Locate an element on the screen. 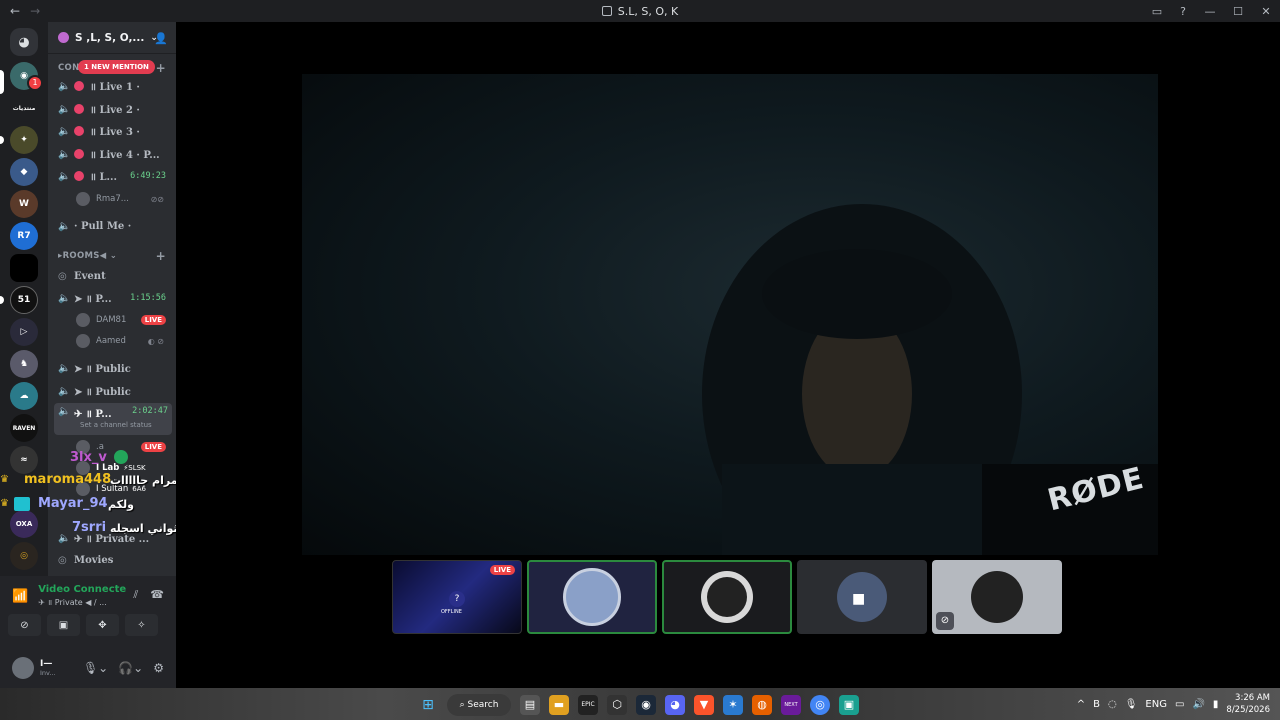 Image resolution: width=1280 pixels, height=720 pixels. voice-channel: 🔈 ➤ ॥ P... 1:15:56 is located at coordinates (112, 298).